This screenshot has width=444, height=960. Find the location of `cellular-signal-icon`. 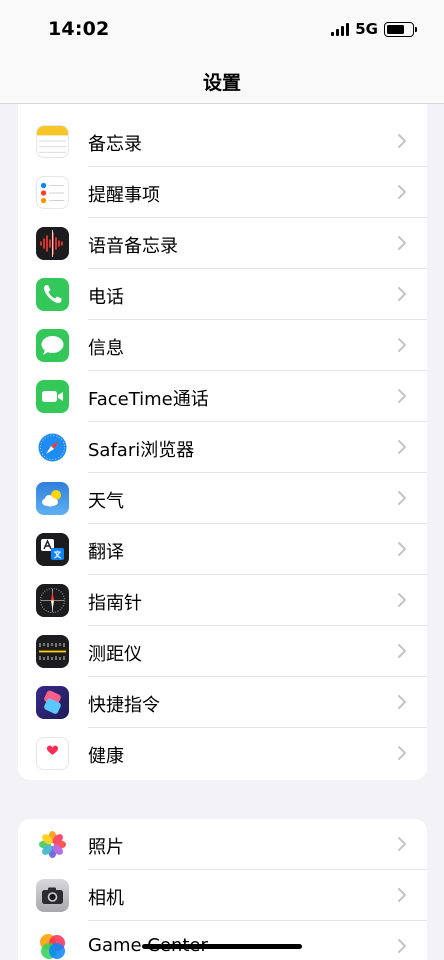

cellular-signal-icon is located at coordinates (340, 29).